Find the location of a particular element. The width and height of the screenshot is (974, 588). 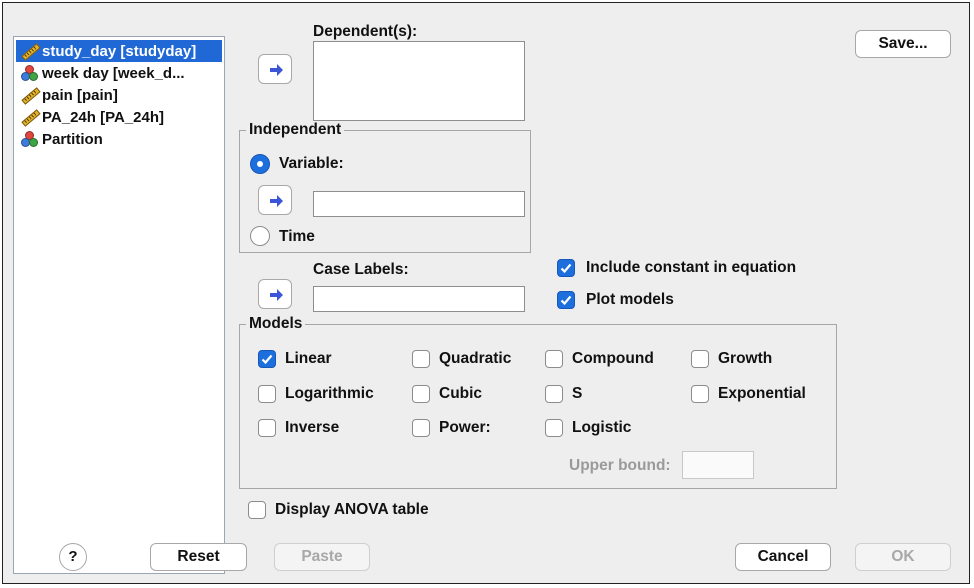

case-labels-label: Case Labels: is located at coordinates (361, 269).